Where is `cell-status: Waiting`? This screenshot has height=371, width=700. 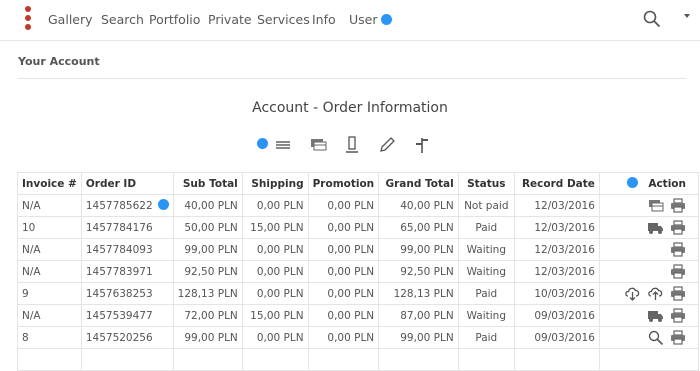 cell-status: Waiting is located at coordinates (486, 271).